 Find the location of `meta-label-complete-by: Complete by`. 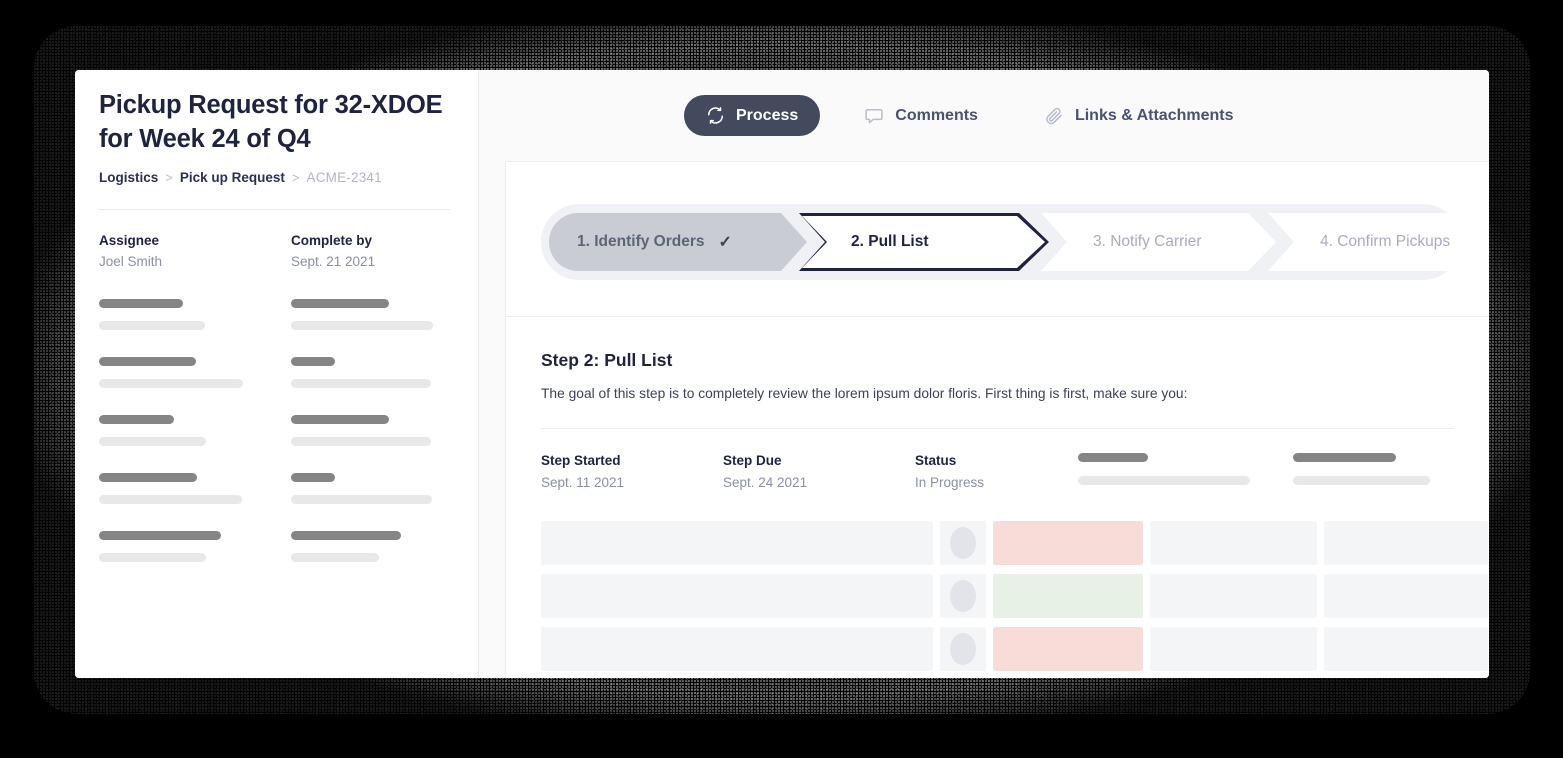

meta-label-complete-by: Complete by is located at coordinates (332, 240).